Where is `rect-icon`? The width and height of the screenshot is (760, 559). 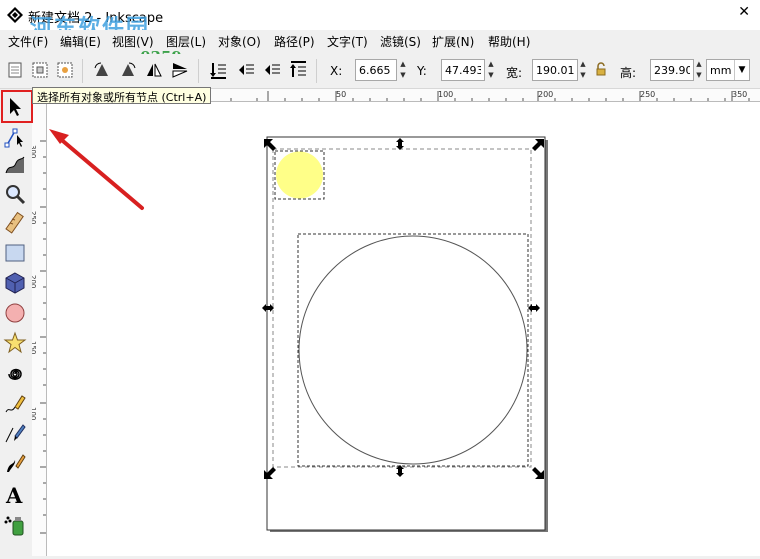 rect-icon is located at coordinates (15, 253).